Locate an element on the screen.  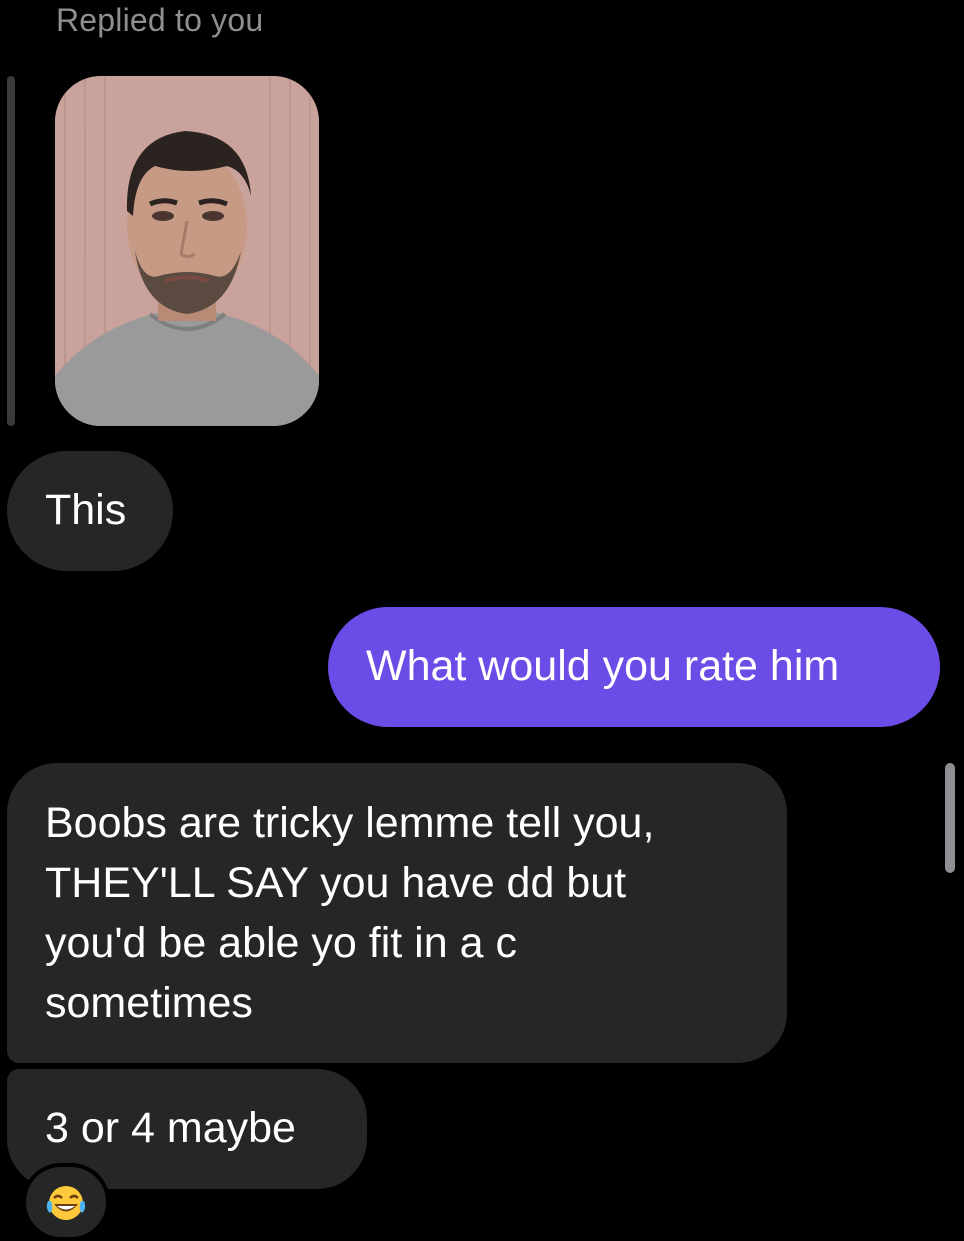
message-bubble-this: This is located at coordinates (90, 511).